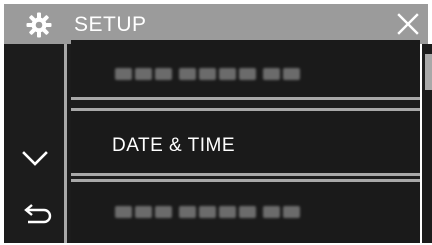 This screenshot has height=245, width=432. I want to click on left-nav-panel, so click(34, 143).